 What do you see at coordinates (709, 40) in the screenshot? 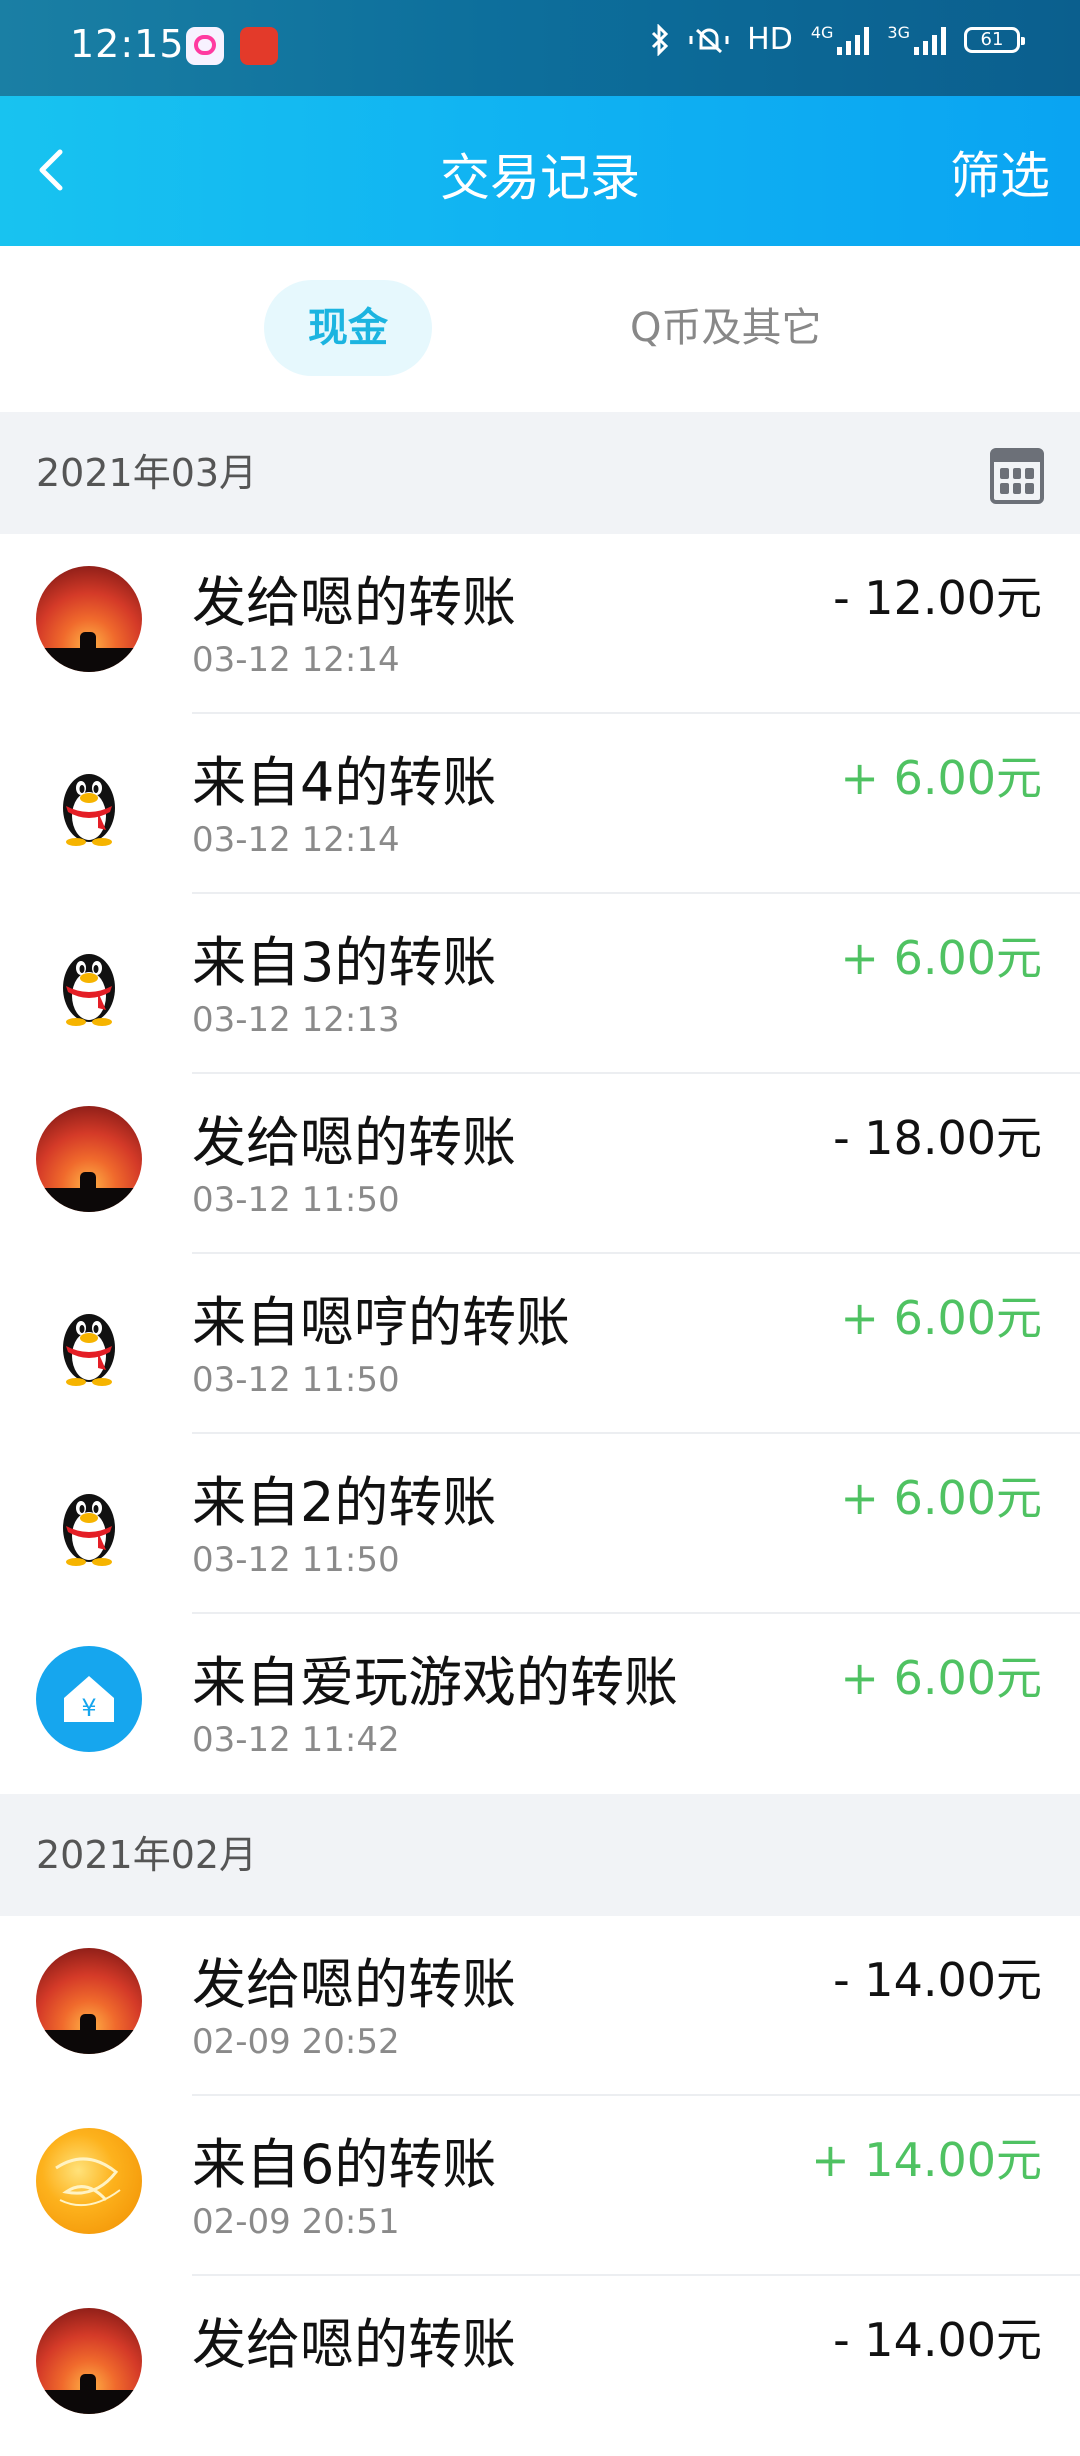
I see `mute-bell-icon` at bounding box center [709, 40].